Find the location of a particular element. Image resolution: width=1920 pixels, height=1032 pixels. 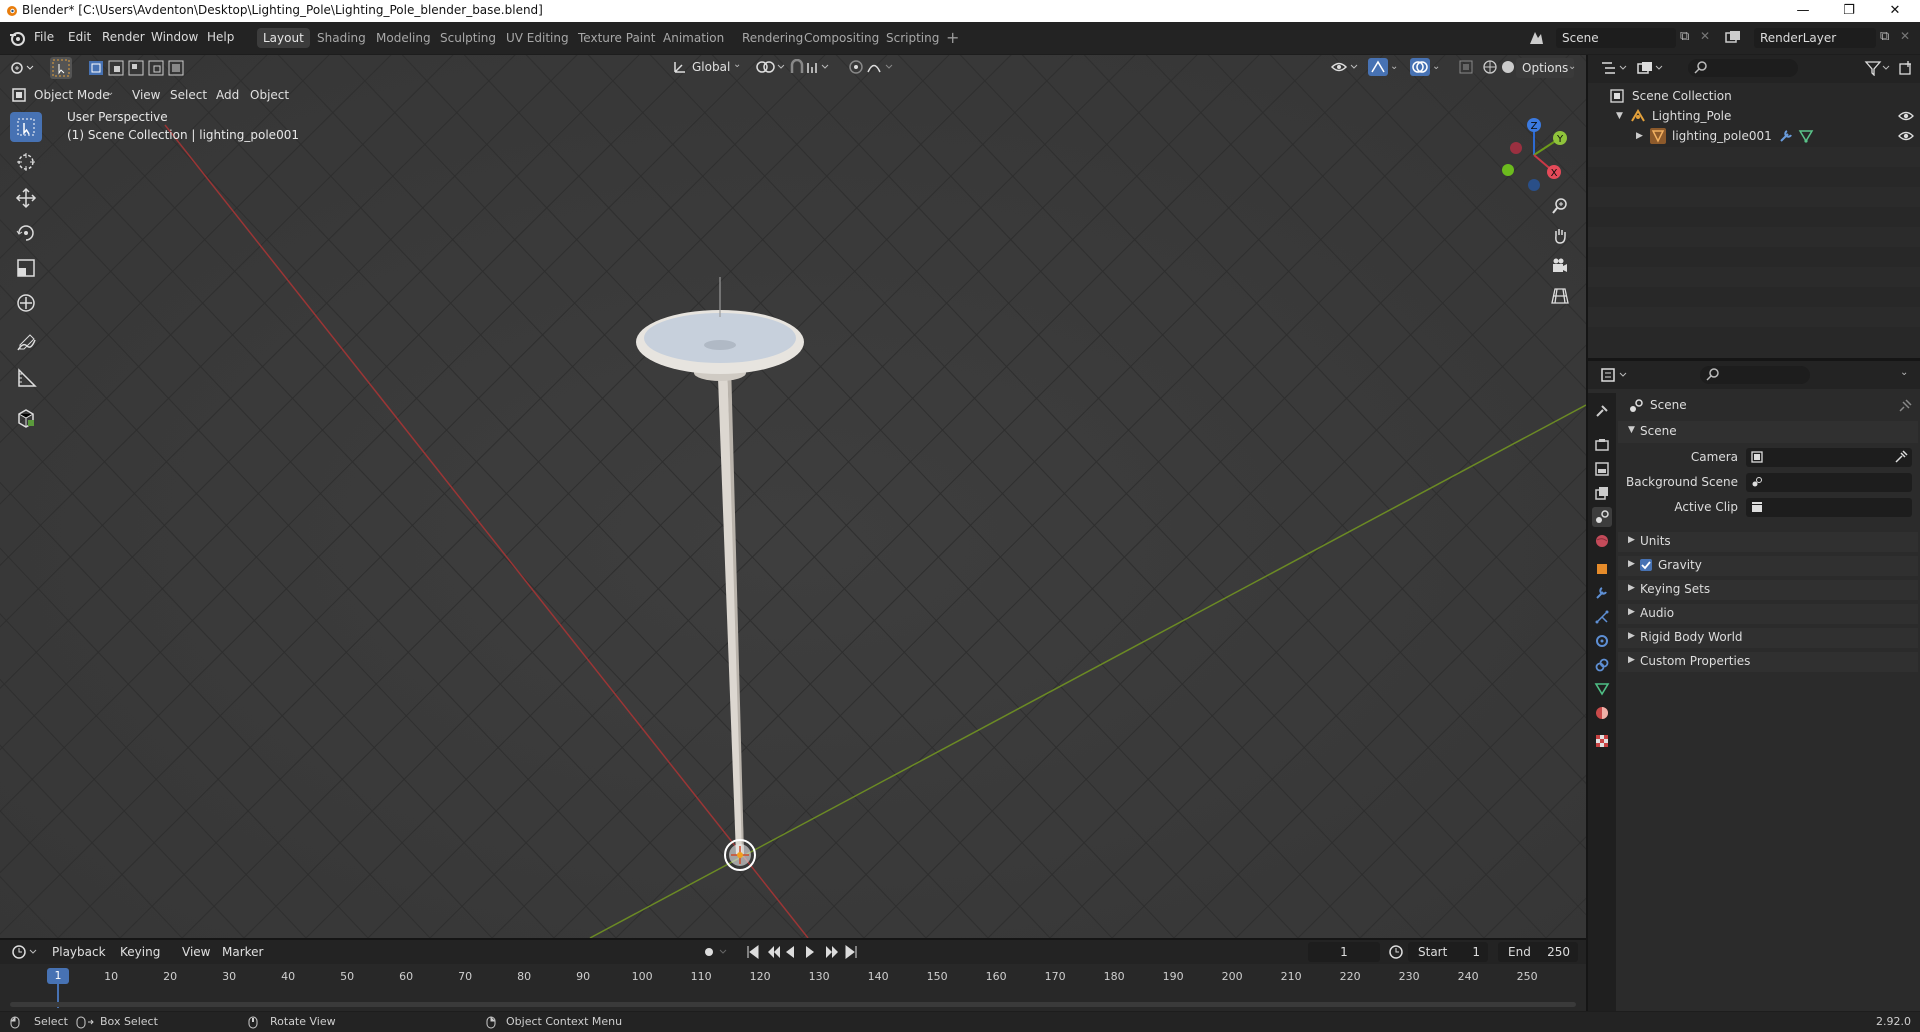

tool-tab-icon is located at coordinates (1602, 411).